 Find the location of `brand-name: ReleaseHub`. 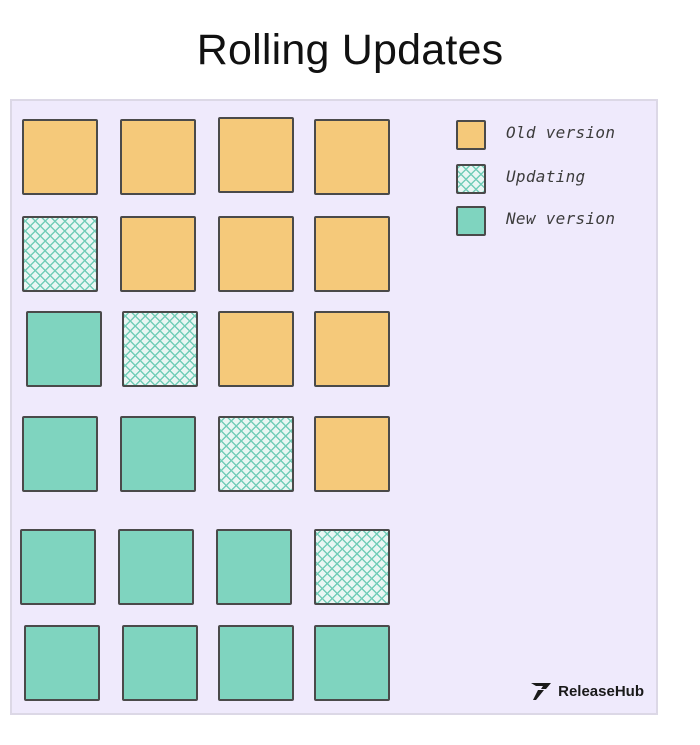

brand-name: ReleaseHub is located at coordinates (601, 691).